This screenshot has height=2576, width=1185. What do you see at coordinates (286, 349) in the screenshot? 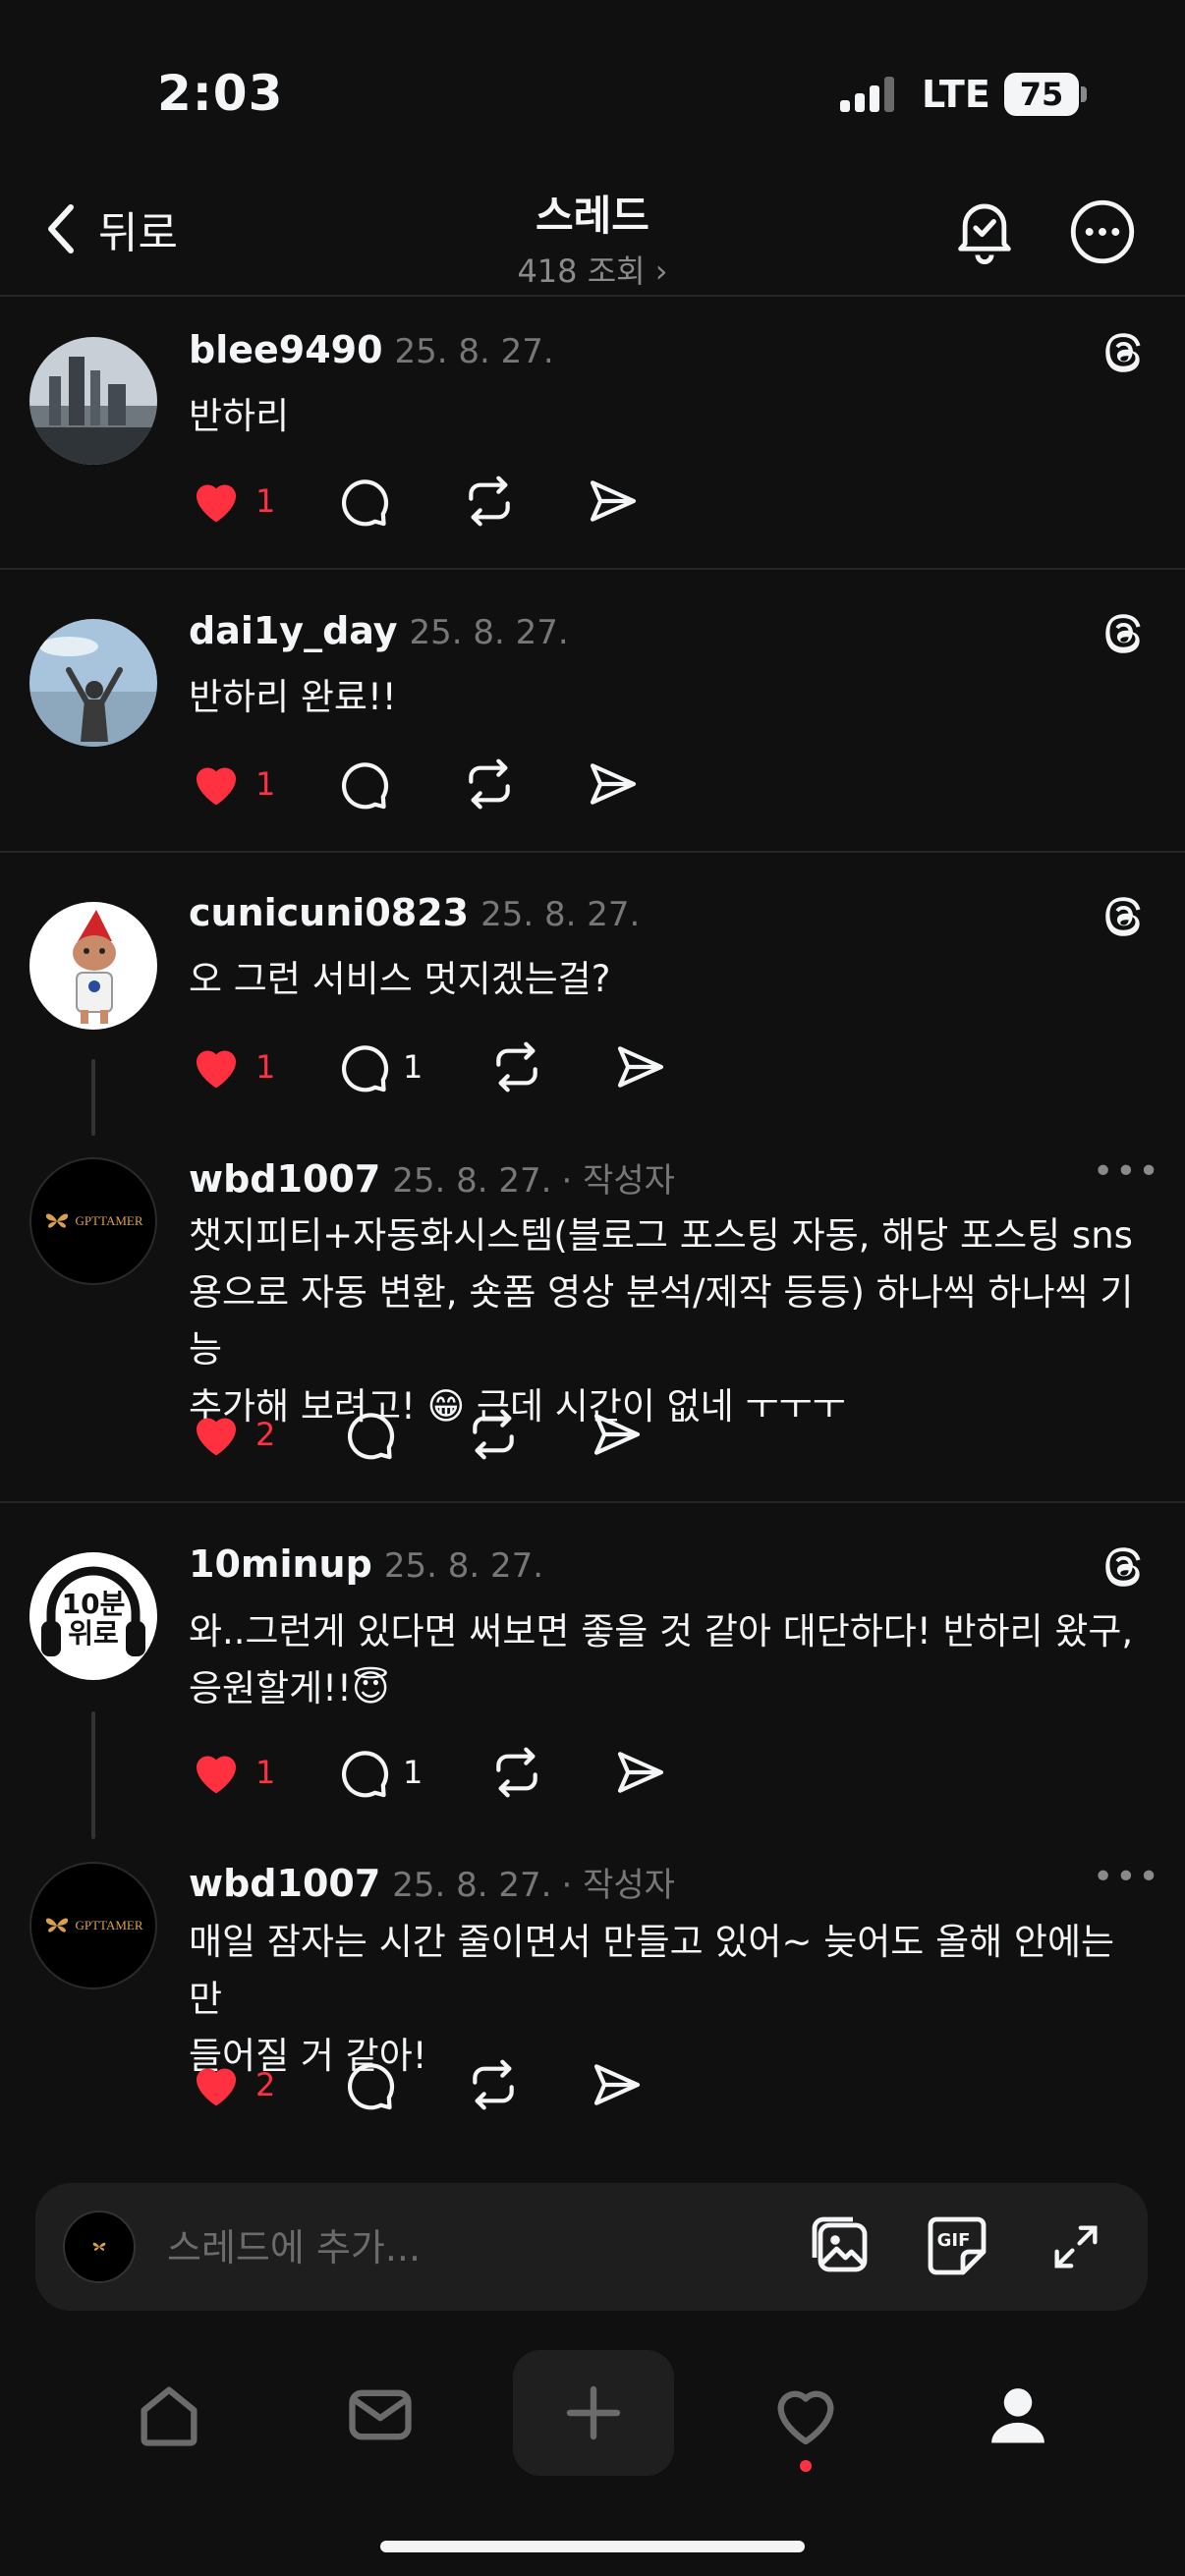
I see `username: blee9490` at bounding box center [286, 349].